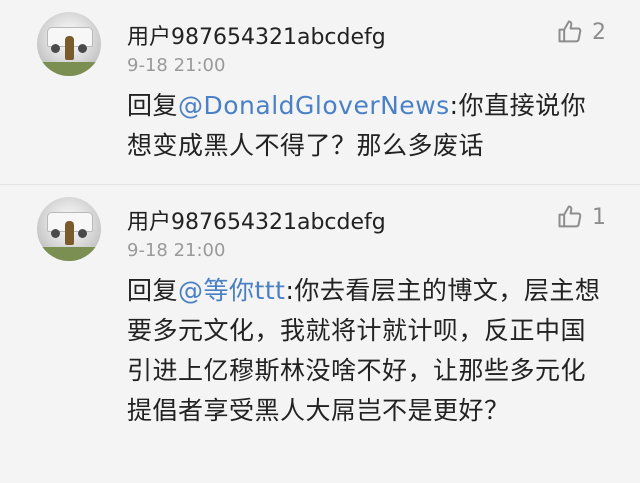 The height and width of the screenshot is (483, 640). Describe the element at coordinates (314, 105) in the screenshot. I see `mention-link: @DonaldGloverNews` at that location.